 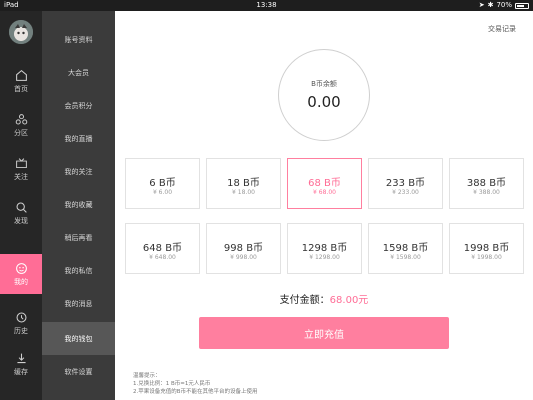 I want to click on package-amount: 233 B币, so click(x=405, y=183).